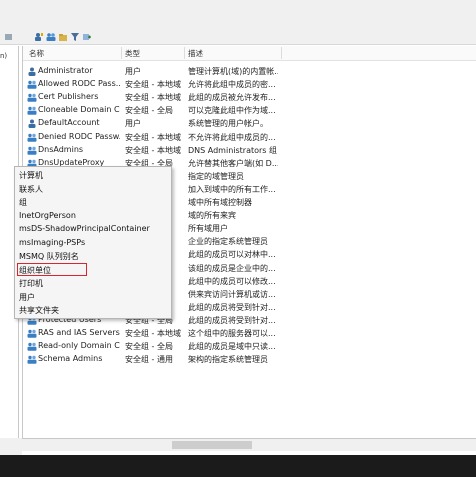  Describe the element at coordinates (212, 216) in the screenshot. I see `row-description: 域的所有来宾` at that location.